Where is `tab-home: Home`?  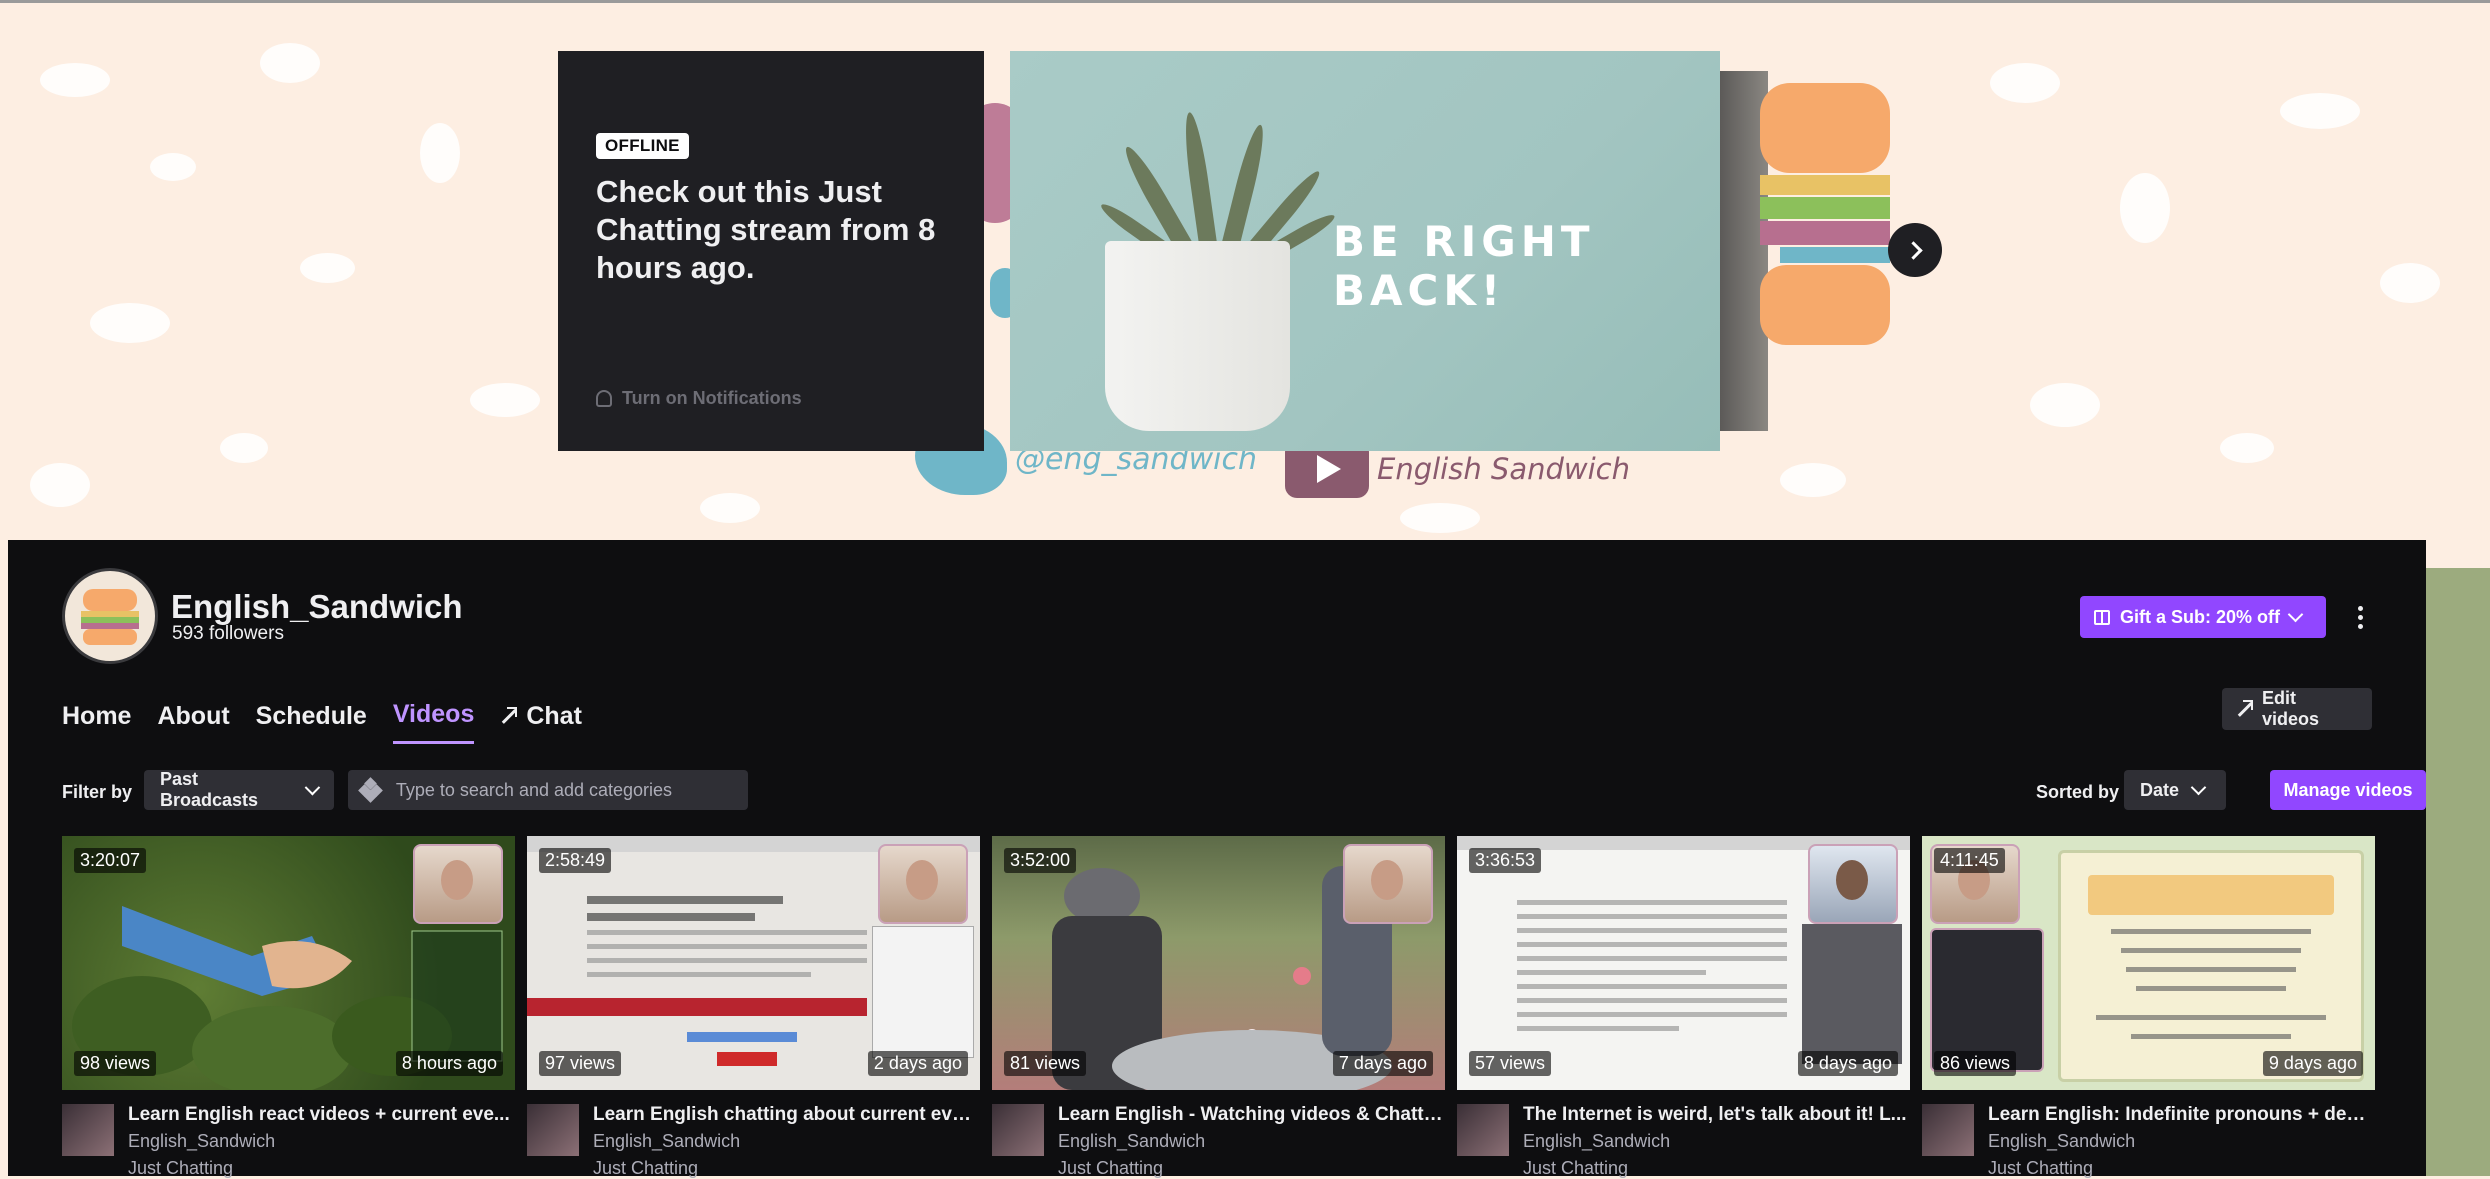
tab-home: Home is located at coordinates (96, 722).